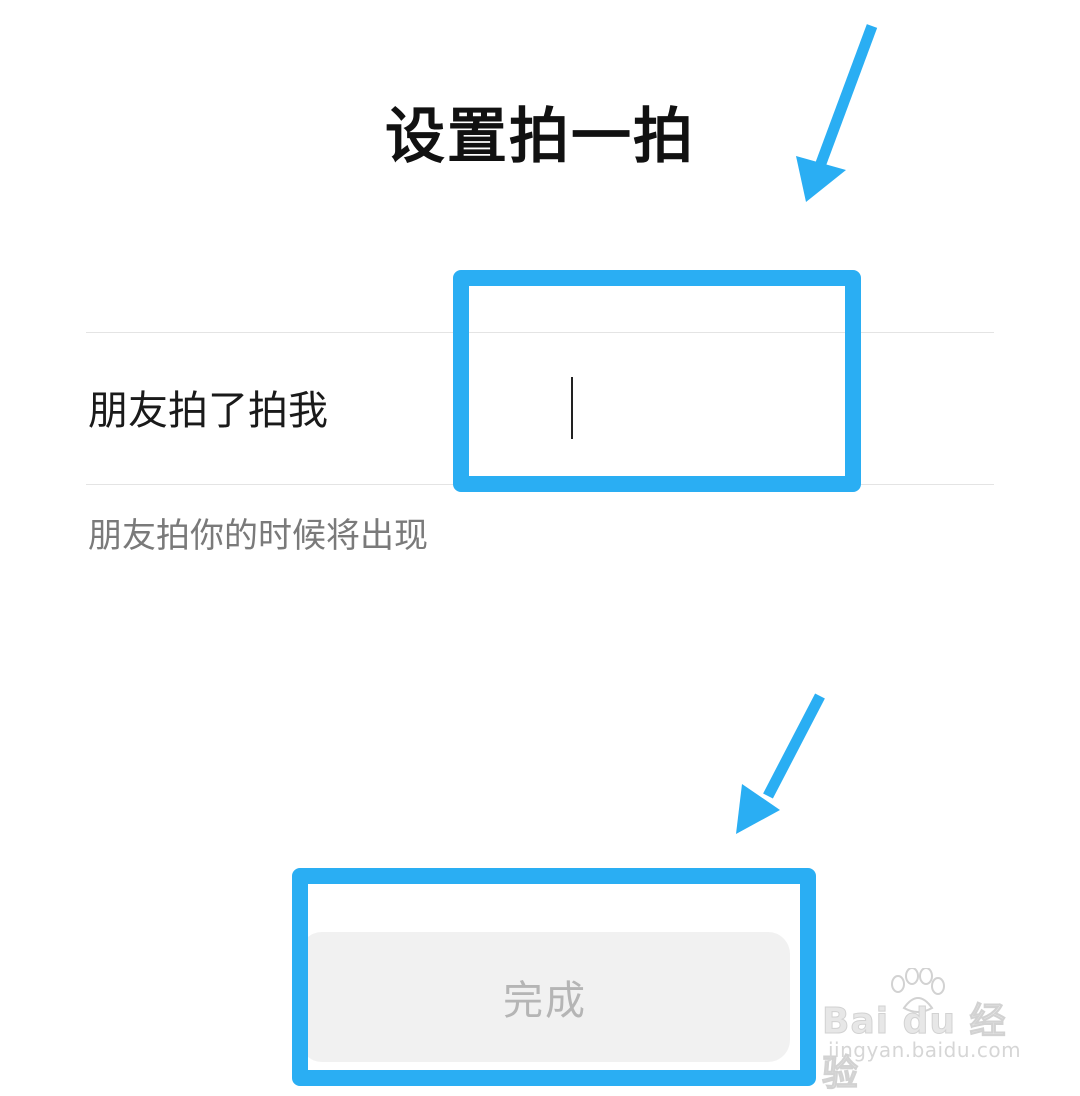 Image resolution: width=1080 pixels, height=1096 pixels. I want to click on row-divider-bottom, so click(540, 484).